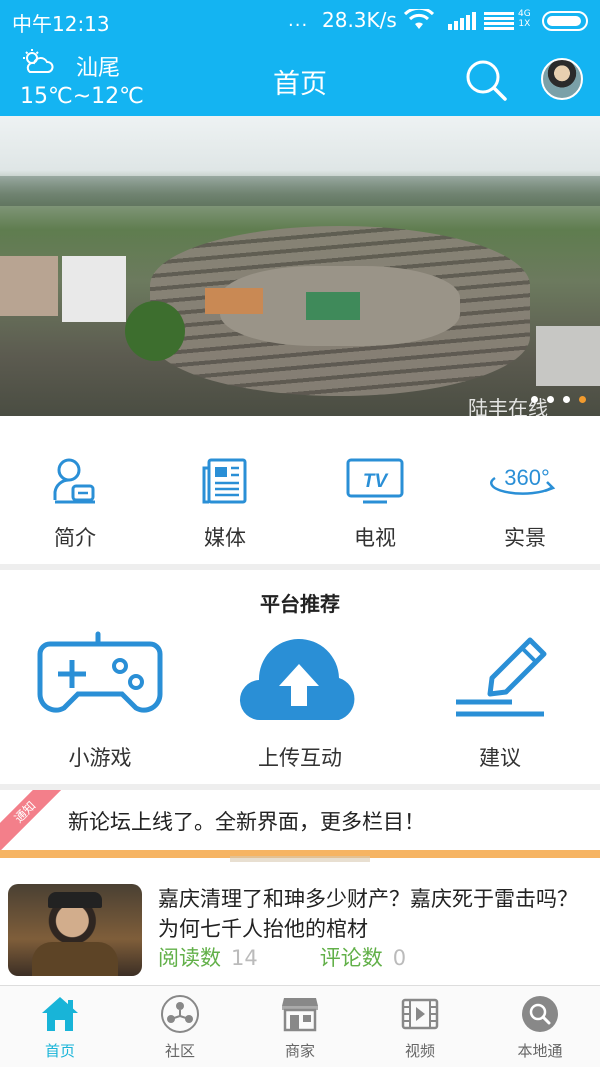 This screenshot has width=600, height=1067. What do you see at coordinates (582, 399) in the screenshot?
I see `carousel-dot-active` at bounding box center [582, 399].